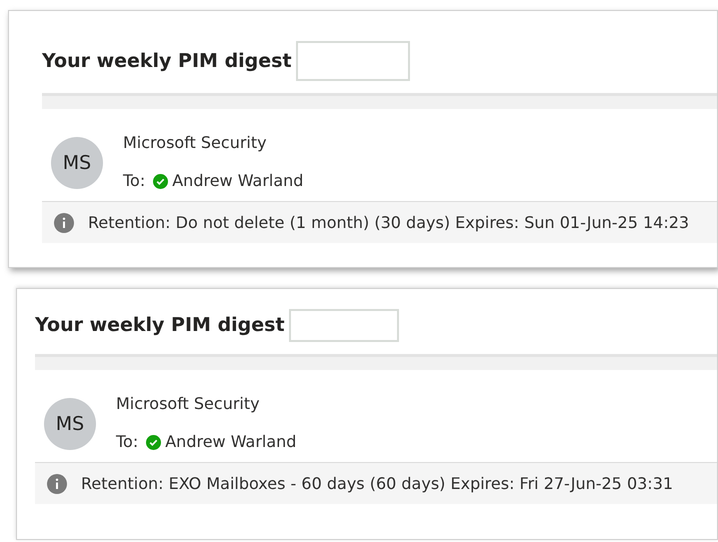  I want to click on retention-text: Retention: Do not delete (1 month) (30 days) Expires: Sun 01-Jun-25 14:23, so click(389, 223).